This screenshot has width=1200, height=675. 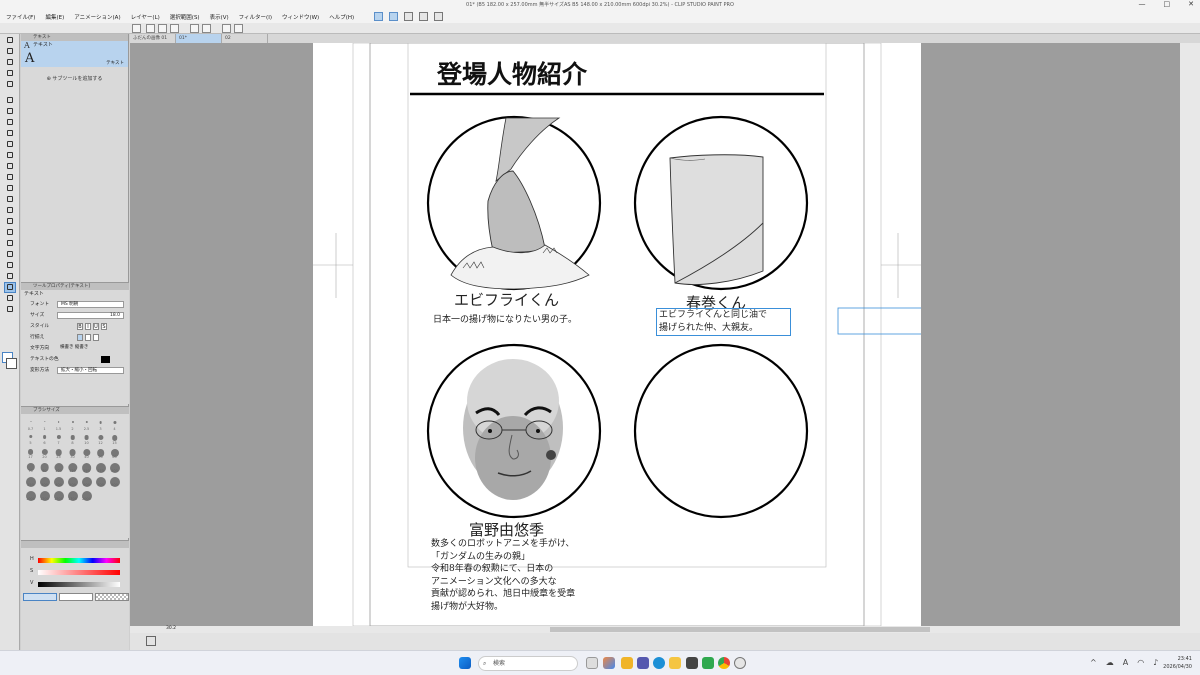 I want to click on frame-icon, so click(x=439, y=16).